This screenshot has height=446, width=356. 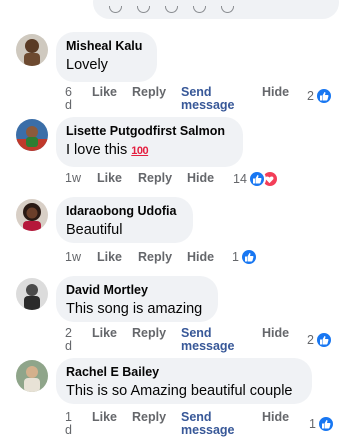 What do you see at coordinates (137, 299) in the screenshot?
I see `comment-bubble: David Mortley This song is amazing` at bounding box center [137, 299].